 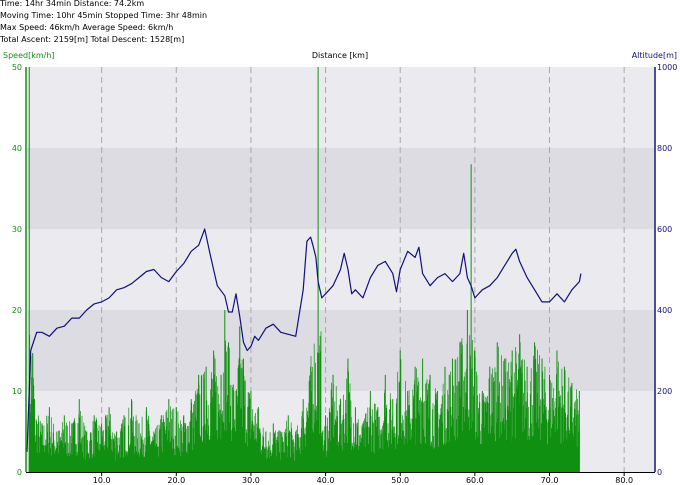 I want to click on x-tick-label: 40.0, so click(x=326, y=480).